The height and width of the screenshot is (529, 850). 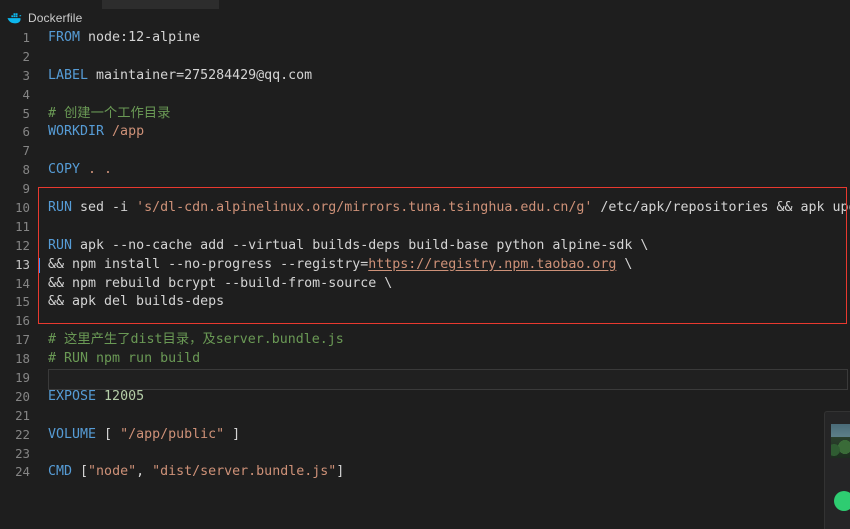 I want to click on code-line: 11, so click(x=425, y=227).